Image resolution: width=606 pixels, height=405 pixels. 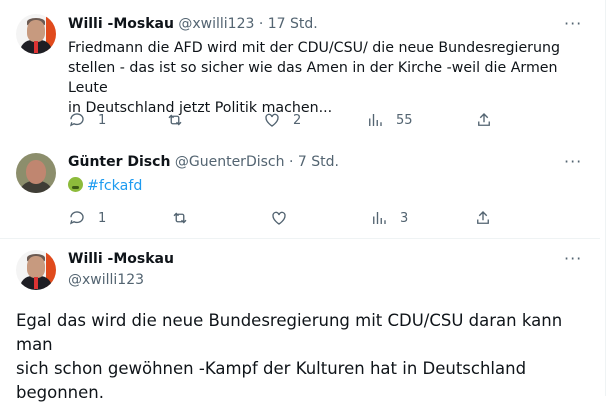 What do you see at coordinates (114, 186) in the screenshot?
I see `hashtag-link: #fckafd` at bounding box center [114, 186].